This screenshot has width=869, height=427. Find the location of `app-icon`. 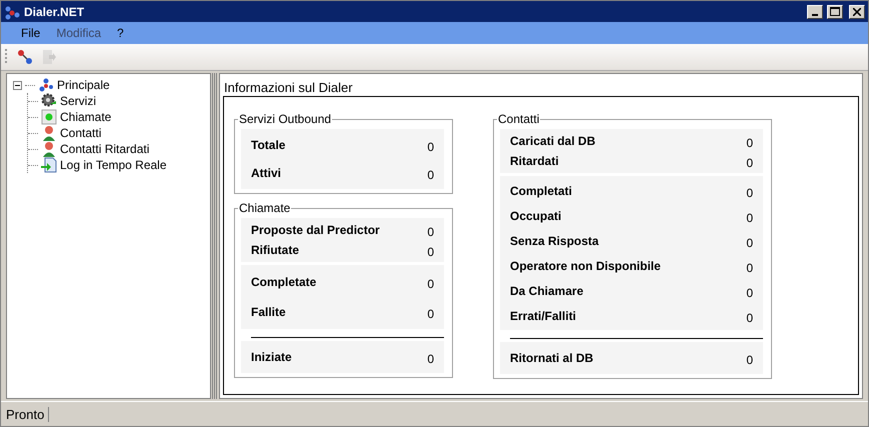

app-icon is located at coordinates (12, 12).